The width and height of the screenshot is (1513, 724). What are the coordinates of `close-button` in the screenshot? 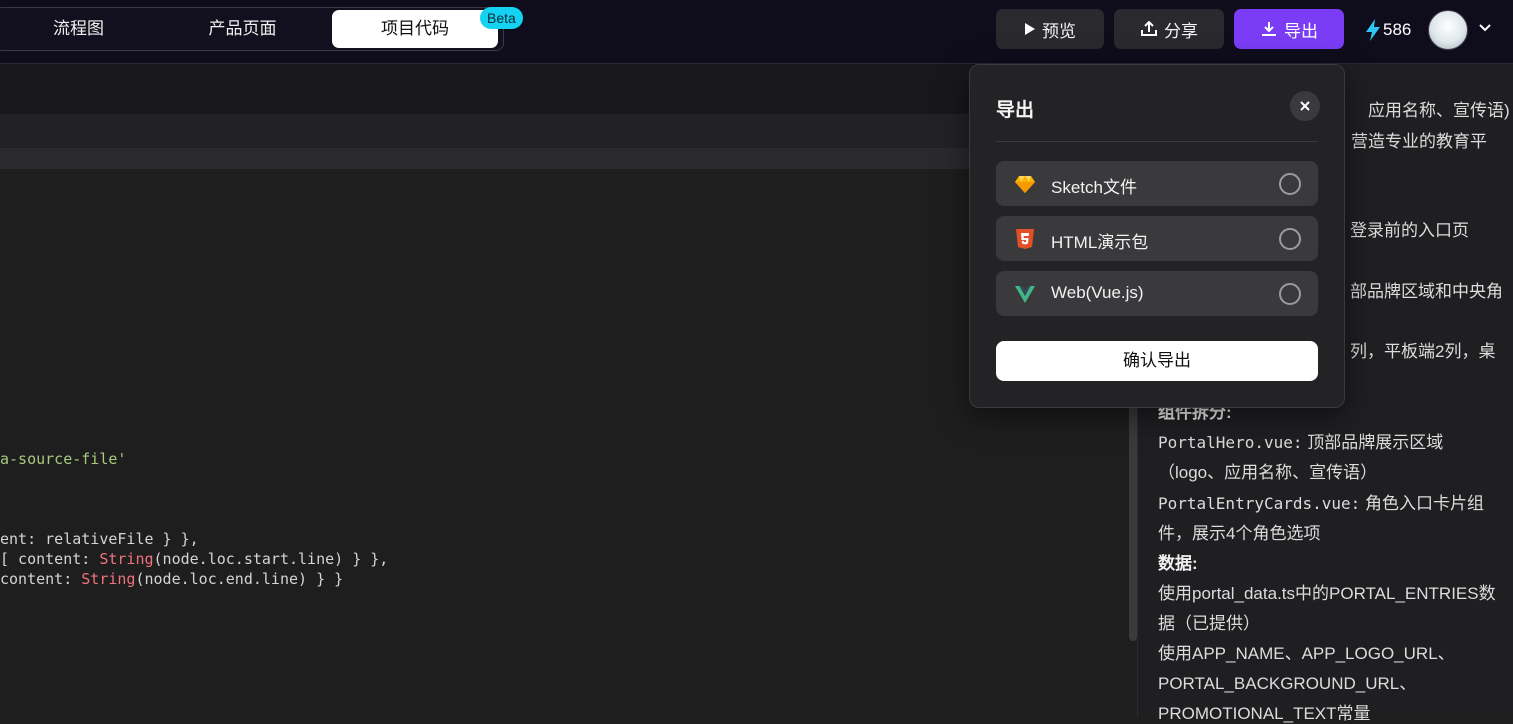 It's located at (1305, 106).